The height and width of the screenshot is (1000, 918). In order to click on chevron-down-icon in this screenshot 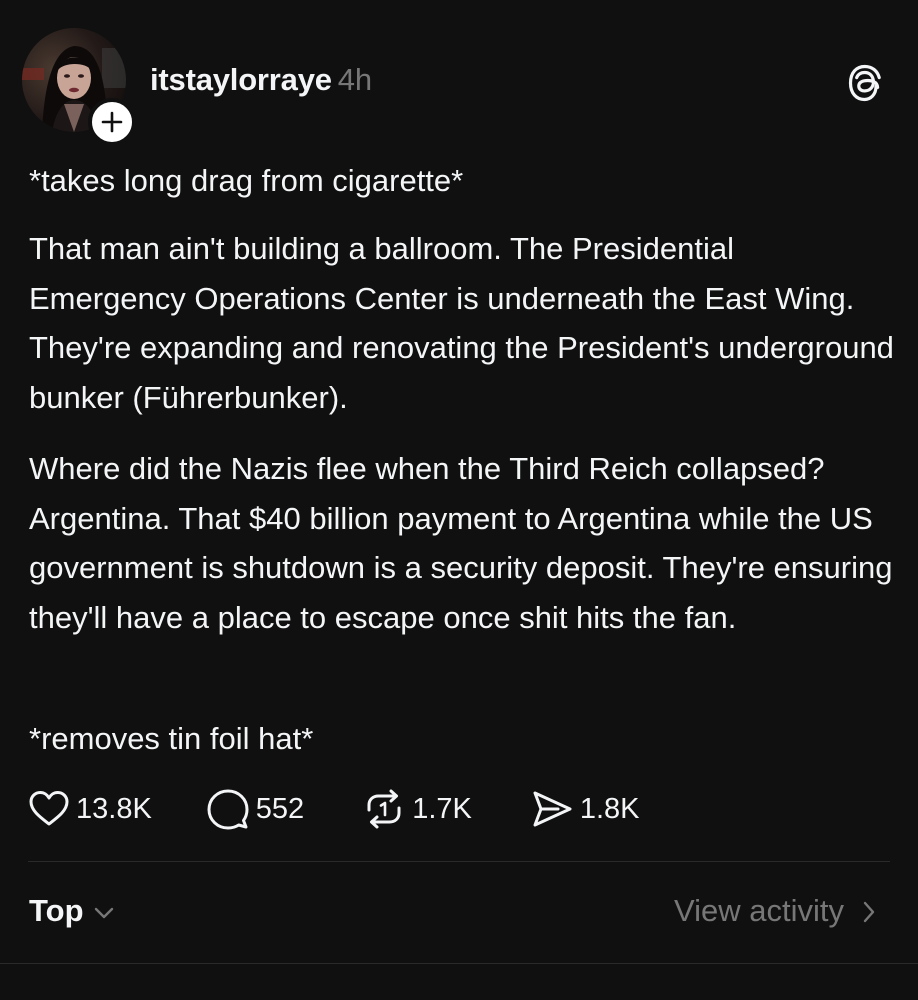, I will do `click(103, 913)`.